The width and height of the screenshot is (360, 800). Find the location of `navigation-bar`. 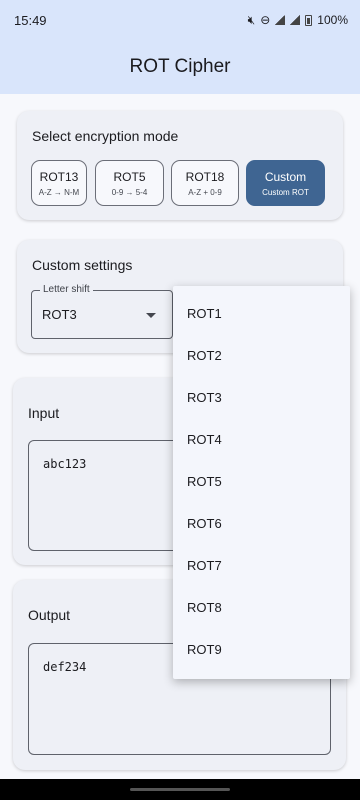

navigation-bar is located at coordinates (180, 789).